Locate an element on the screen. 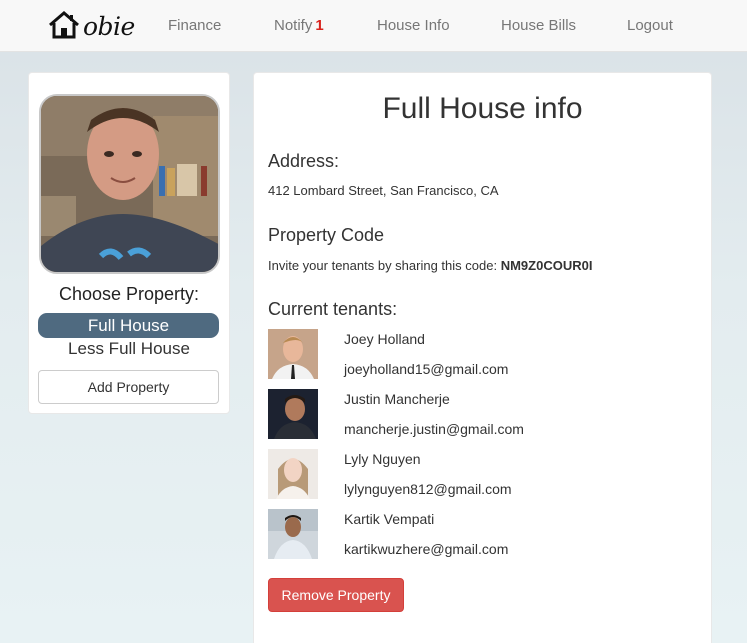  nav-house-bills: House Bills is located at coordinates (538, 25).